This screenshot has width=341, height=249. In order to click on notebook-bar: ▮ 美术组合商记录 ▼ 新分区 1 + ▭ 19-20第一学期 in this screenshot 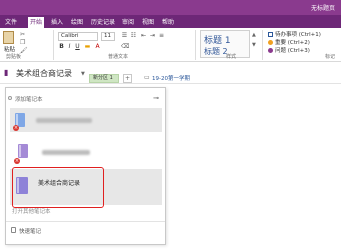, I will do `click(170, 73)`.